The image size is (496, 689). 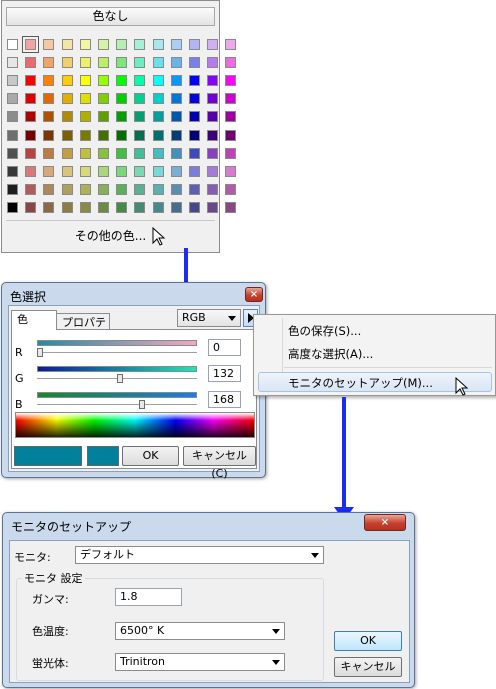 I want to click on color-temperature-select: 6500° K, so click(x=200, y=631).